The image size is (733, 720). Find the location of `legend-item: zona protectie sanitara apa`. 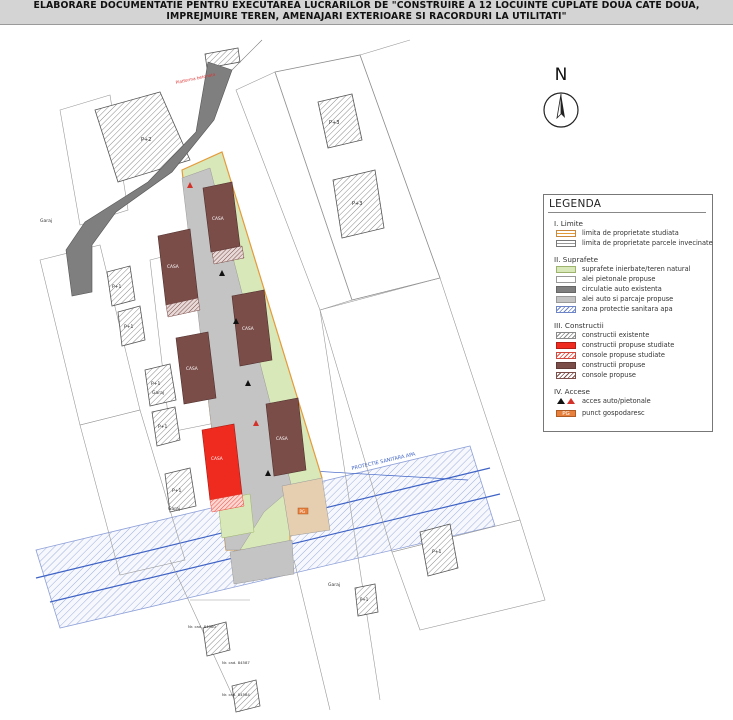

legend-item: zona protectie sanitara apa is located at coordinates (633, 310).